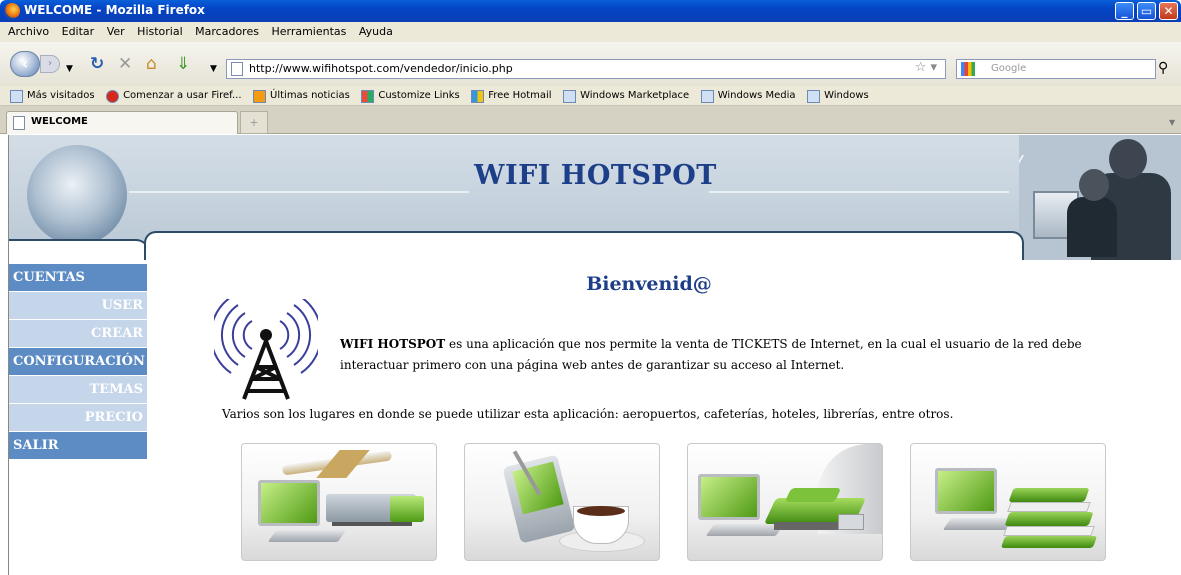  I want to click on bookmark-item: Windows Media, so click(748, 96).